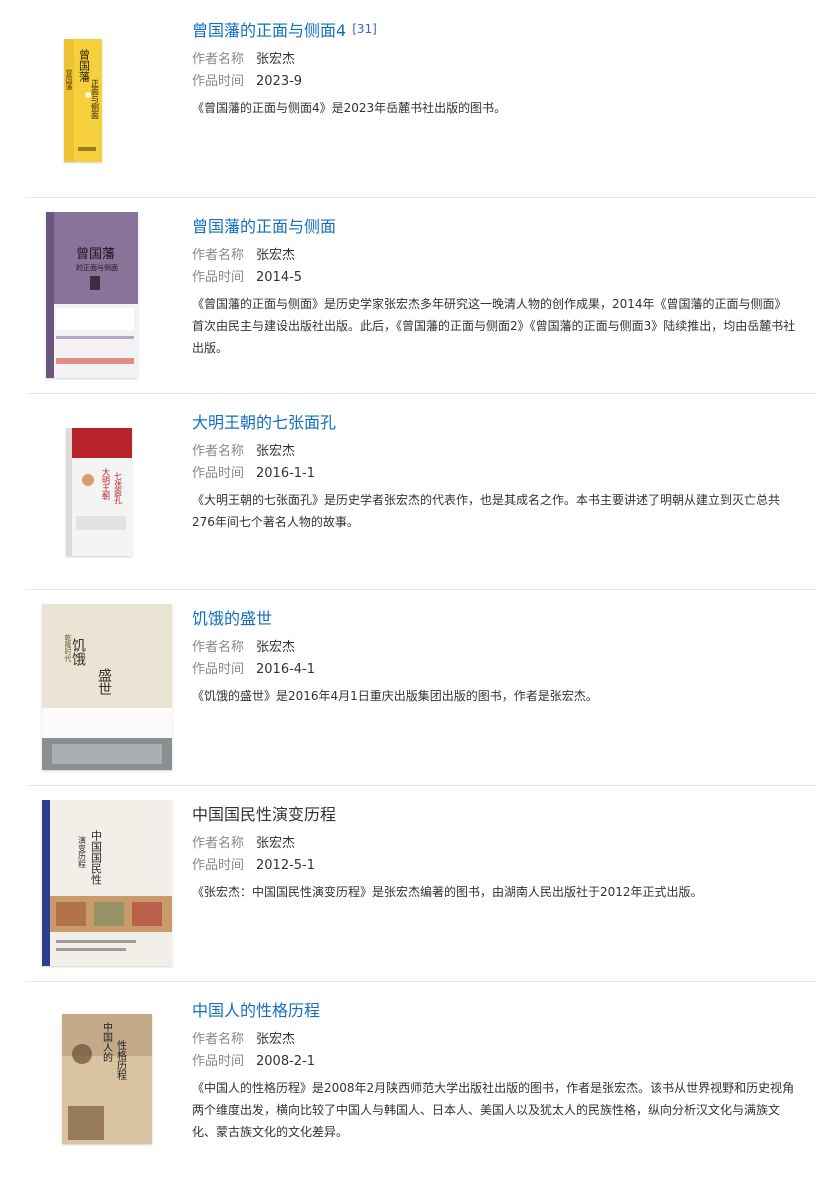  I want to click on svg-text: 饥饿, so click(78, 652).